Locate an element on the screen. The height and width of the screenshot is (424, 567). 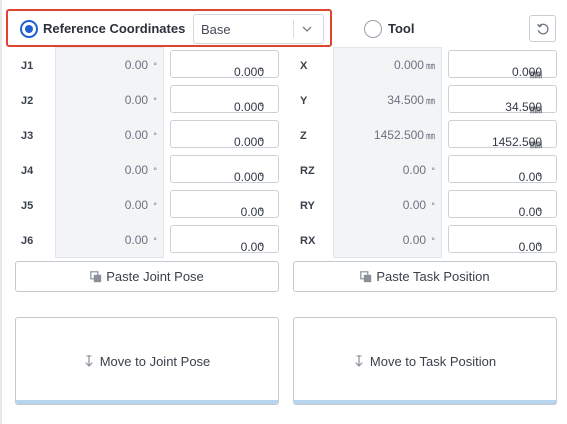
chevron-down-icon is located at coordinates (307, 29).